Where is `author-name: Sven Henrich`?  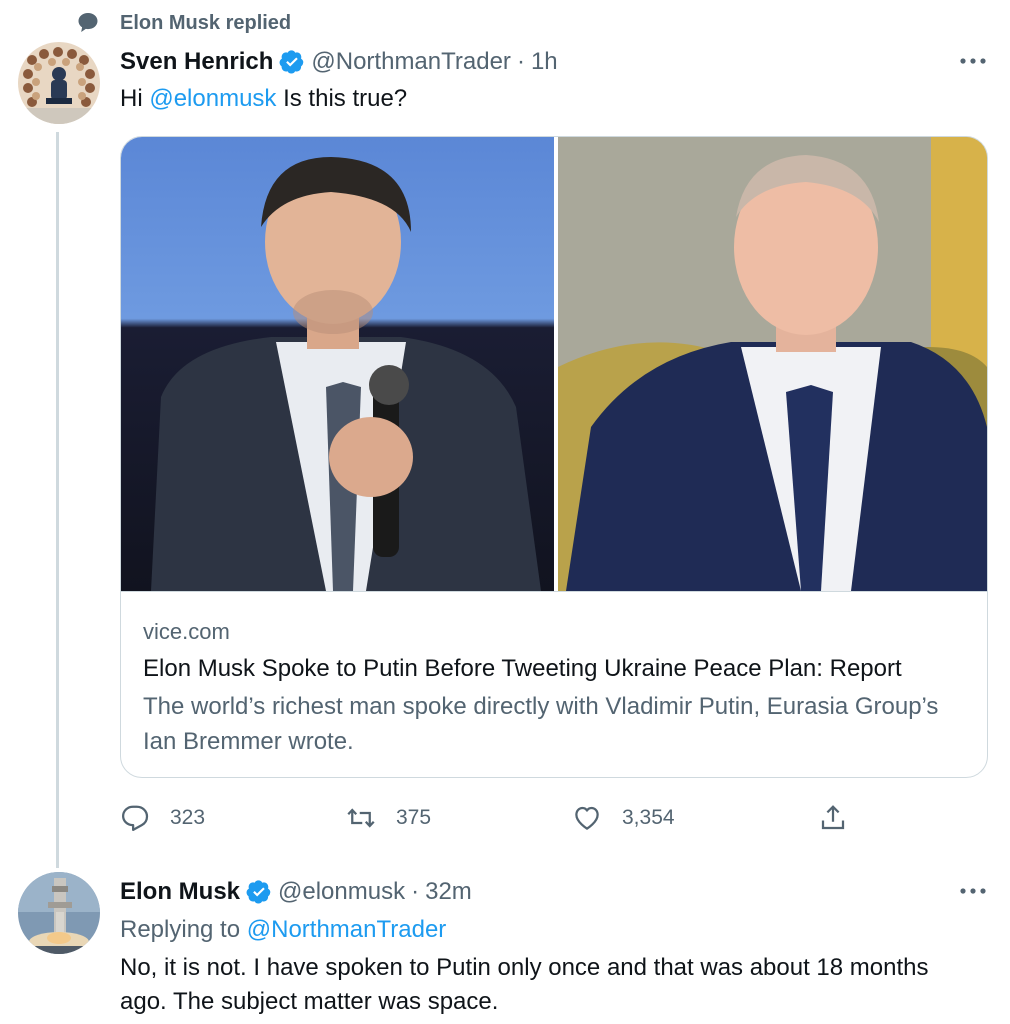 author-name: Sven Henrich is located at coordinates (196, 62).